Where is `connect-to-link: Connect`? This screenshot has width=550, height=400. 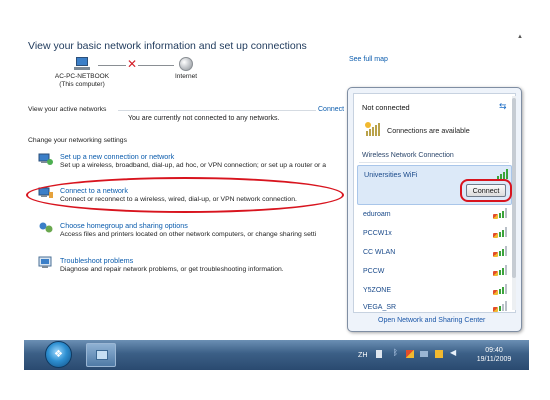
connect-to-link: Connect is located at coordinates (331, 109).